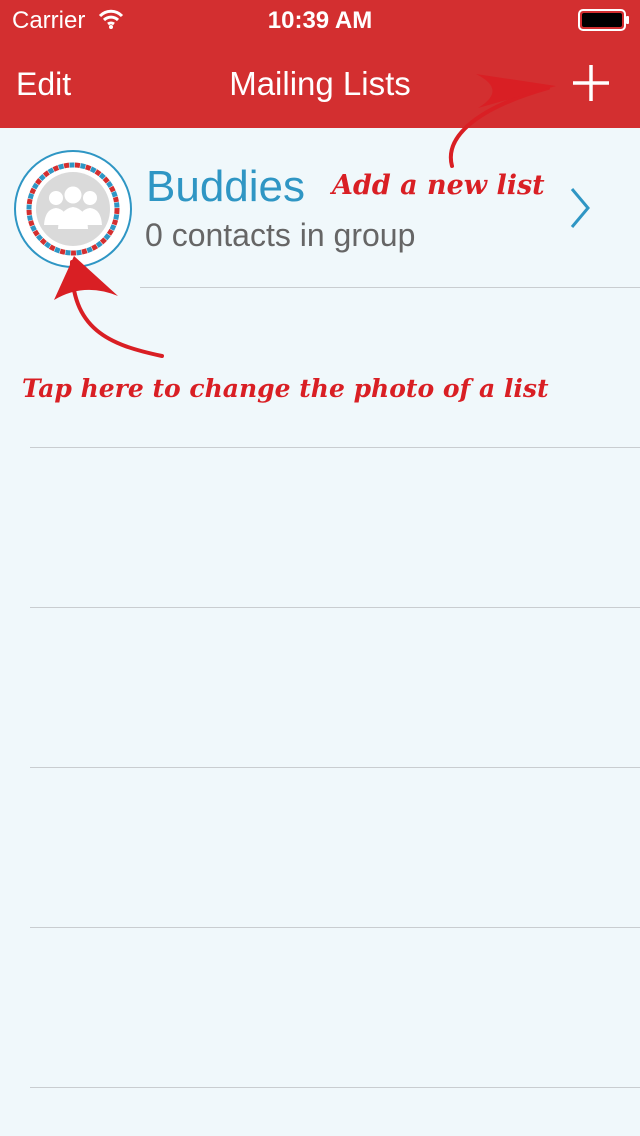 Image resolution: width=640 pixels, height=1136 pixels. What do you see at coordinates (280, 235) in the screenshot?
I see `list-subtitle: 0 contacts in group` at bounding box center [280, 235].